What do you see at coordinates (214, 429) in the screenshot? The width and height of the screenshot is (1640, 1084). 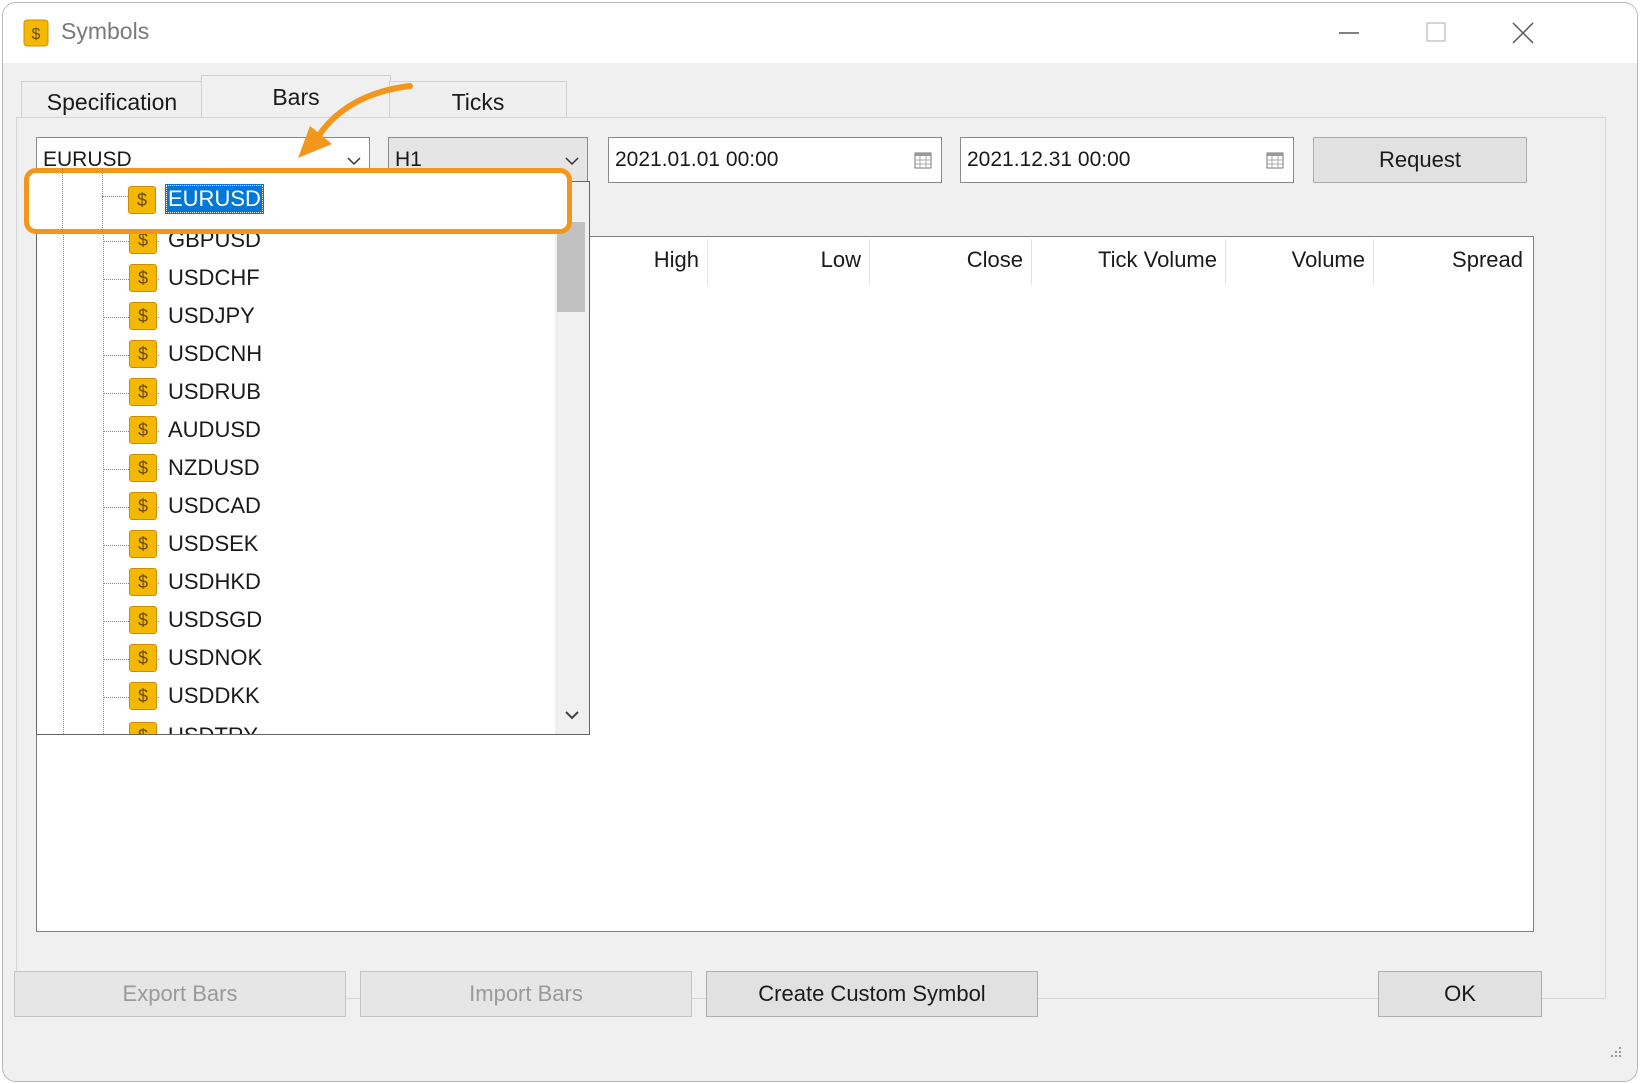 I see `list-item-label: AUDUSD` at bounding box center [214, 429].